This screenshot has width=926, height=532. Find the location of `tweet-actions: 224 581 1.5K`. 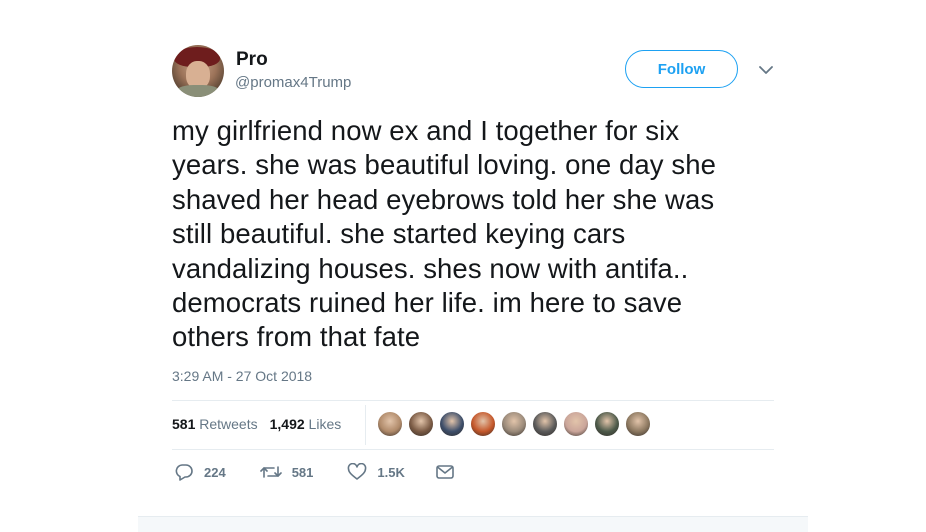

tweet-actions: 224 581 1.5K is located at coordinates (314, 472).